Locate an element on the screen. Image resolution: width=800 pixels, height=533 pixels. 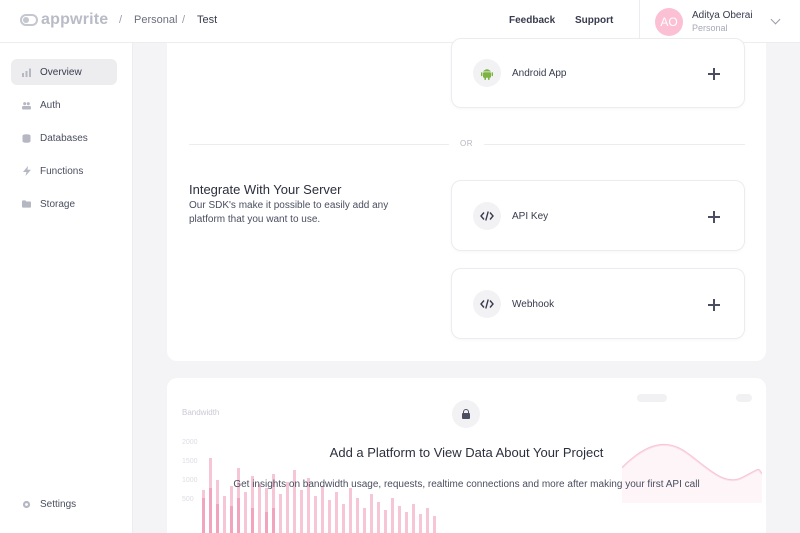
folder-icon is located at coordinates (26, 204).